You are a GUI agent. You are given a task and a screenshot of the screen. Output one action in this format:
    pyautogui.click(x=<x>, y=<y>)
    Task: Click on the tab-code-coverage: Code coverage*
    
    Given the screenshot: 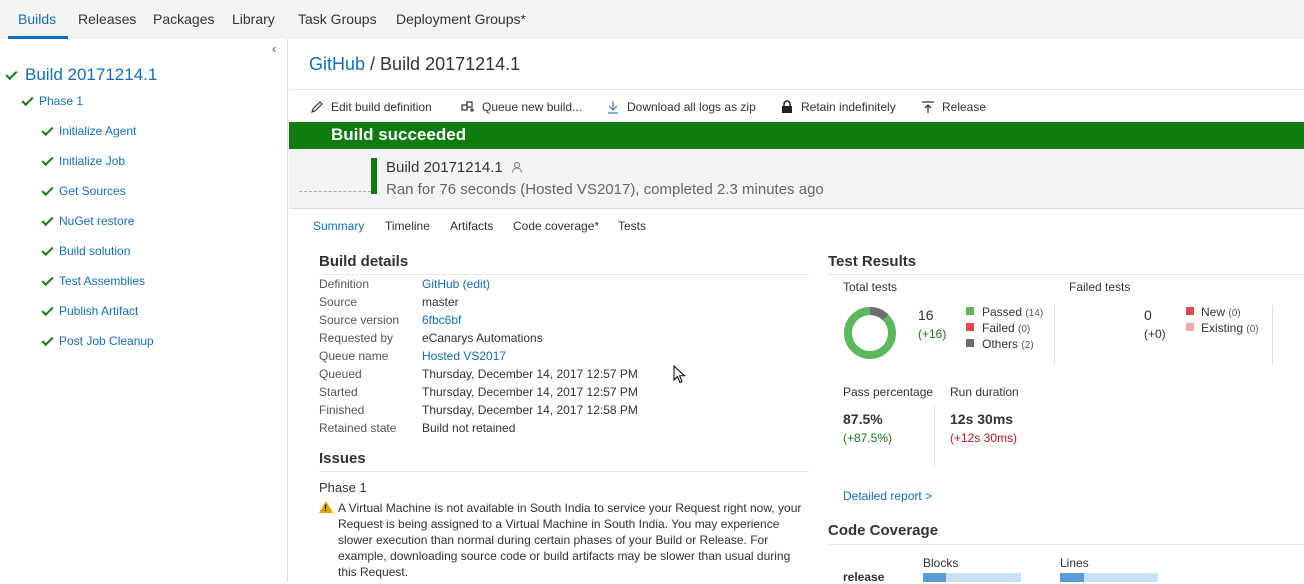 What is the action you would take?
    pyautogui.click(x=556, y=226)
    